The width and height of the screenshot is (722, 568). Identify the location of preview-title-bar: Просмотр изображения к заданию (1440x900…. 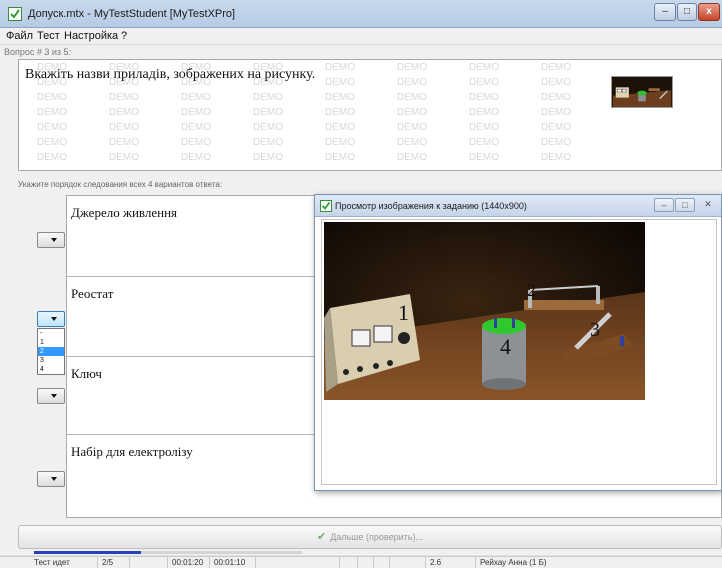
(518, 206).